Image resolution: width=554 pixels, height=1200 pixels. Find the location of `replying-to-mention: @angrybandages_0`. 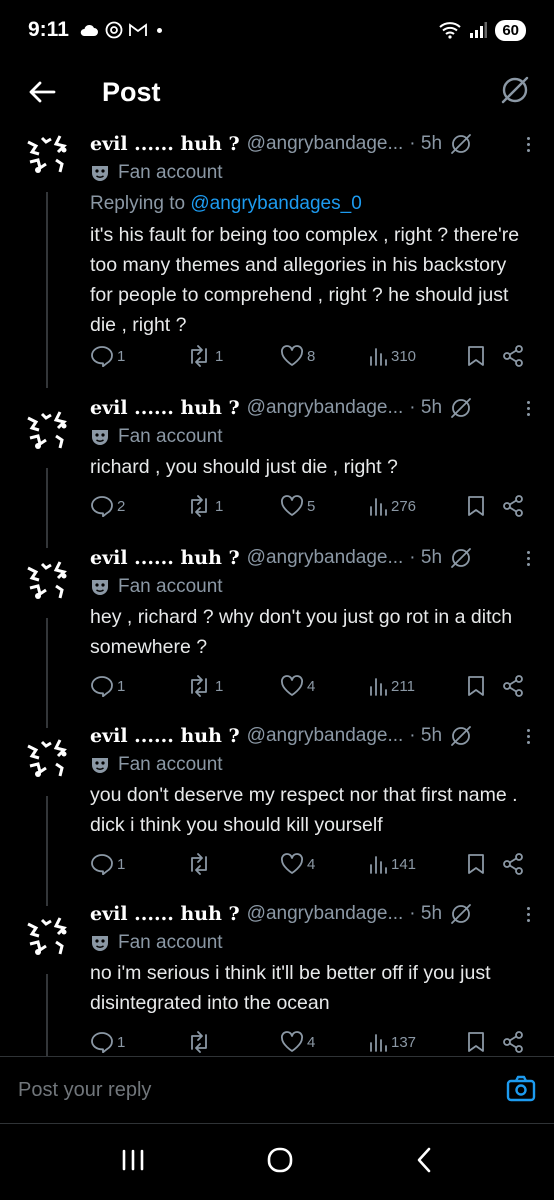

replying-to-mention: @angrybandages_0 is located at coordinates (275, 203).